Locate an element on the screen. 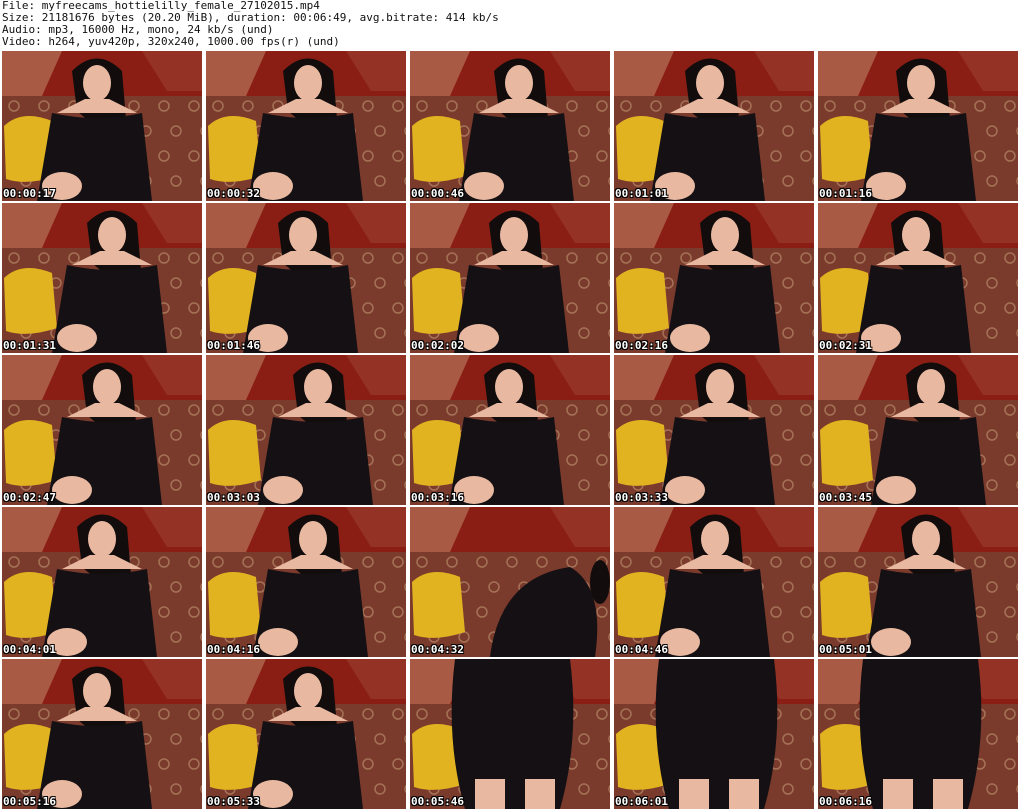 Image resolution: width=1024 pixels, height=811 pixels. video-thumbnail: 00:02:47 is located at coordinates (102, 430).